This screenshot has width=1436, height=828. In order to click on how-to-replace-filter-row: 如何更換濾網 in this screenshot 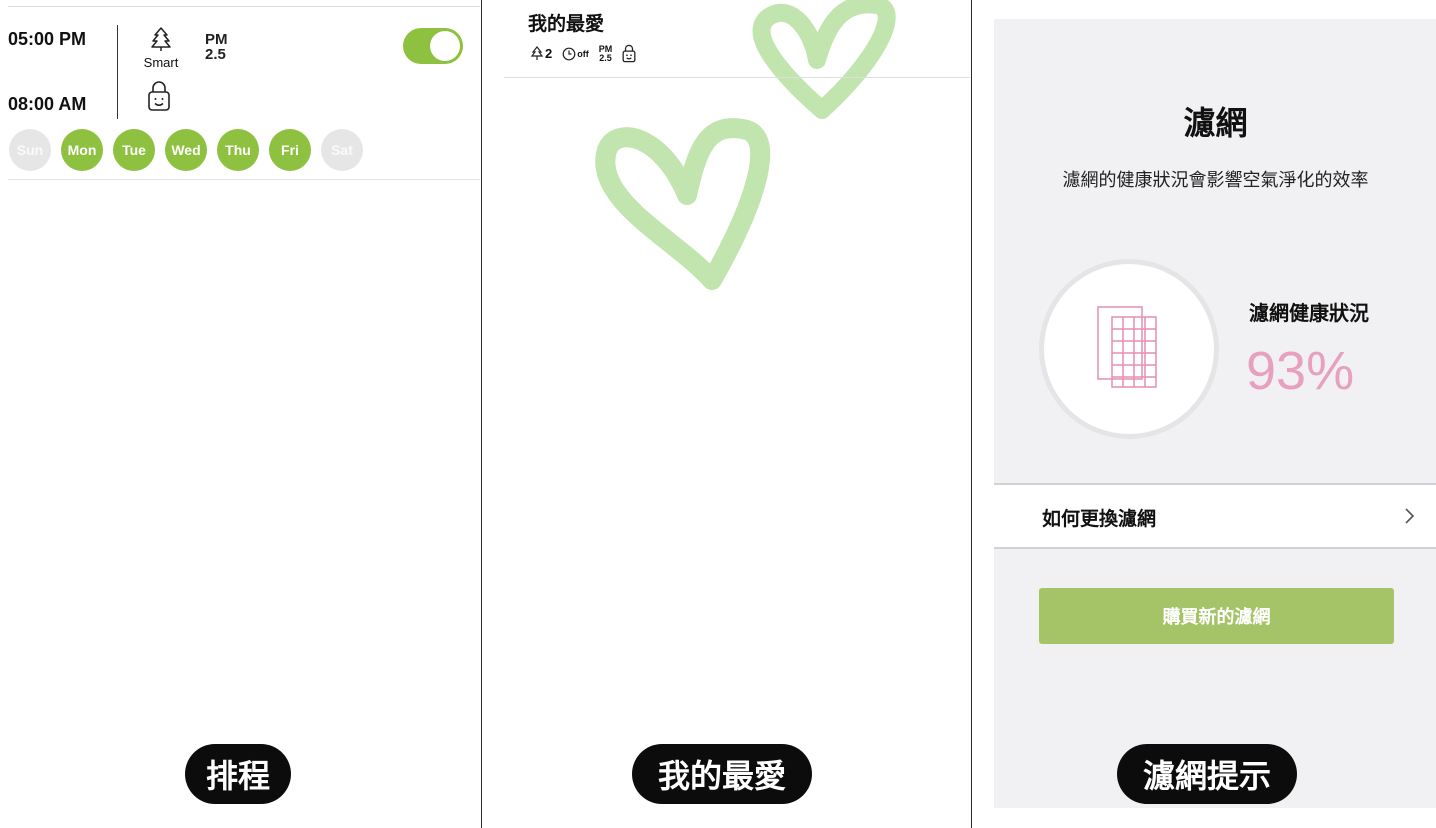, I will do `click(1215, 516)`.